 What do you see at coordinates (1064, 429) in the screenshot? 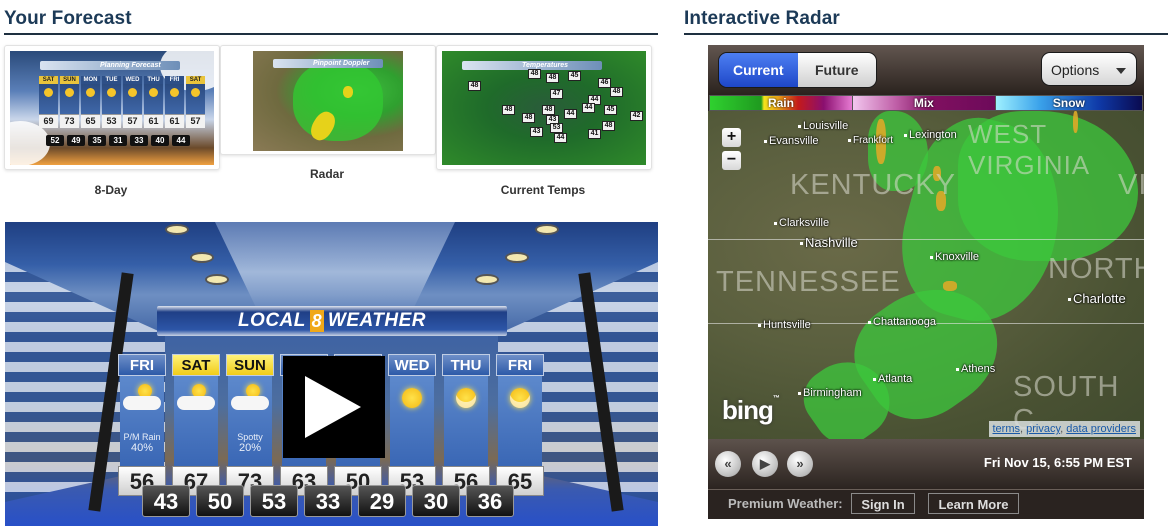
I see `map-attribution: terms, privacy, data providers` at bounding box center [1064, 429].